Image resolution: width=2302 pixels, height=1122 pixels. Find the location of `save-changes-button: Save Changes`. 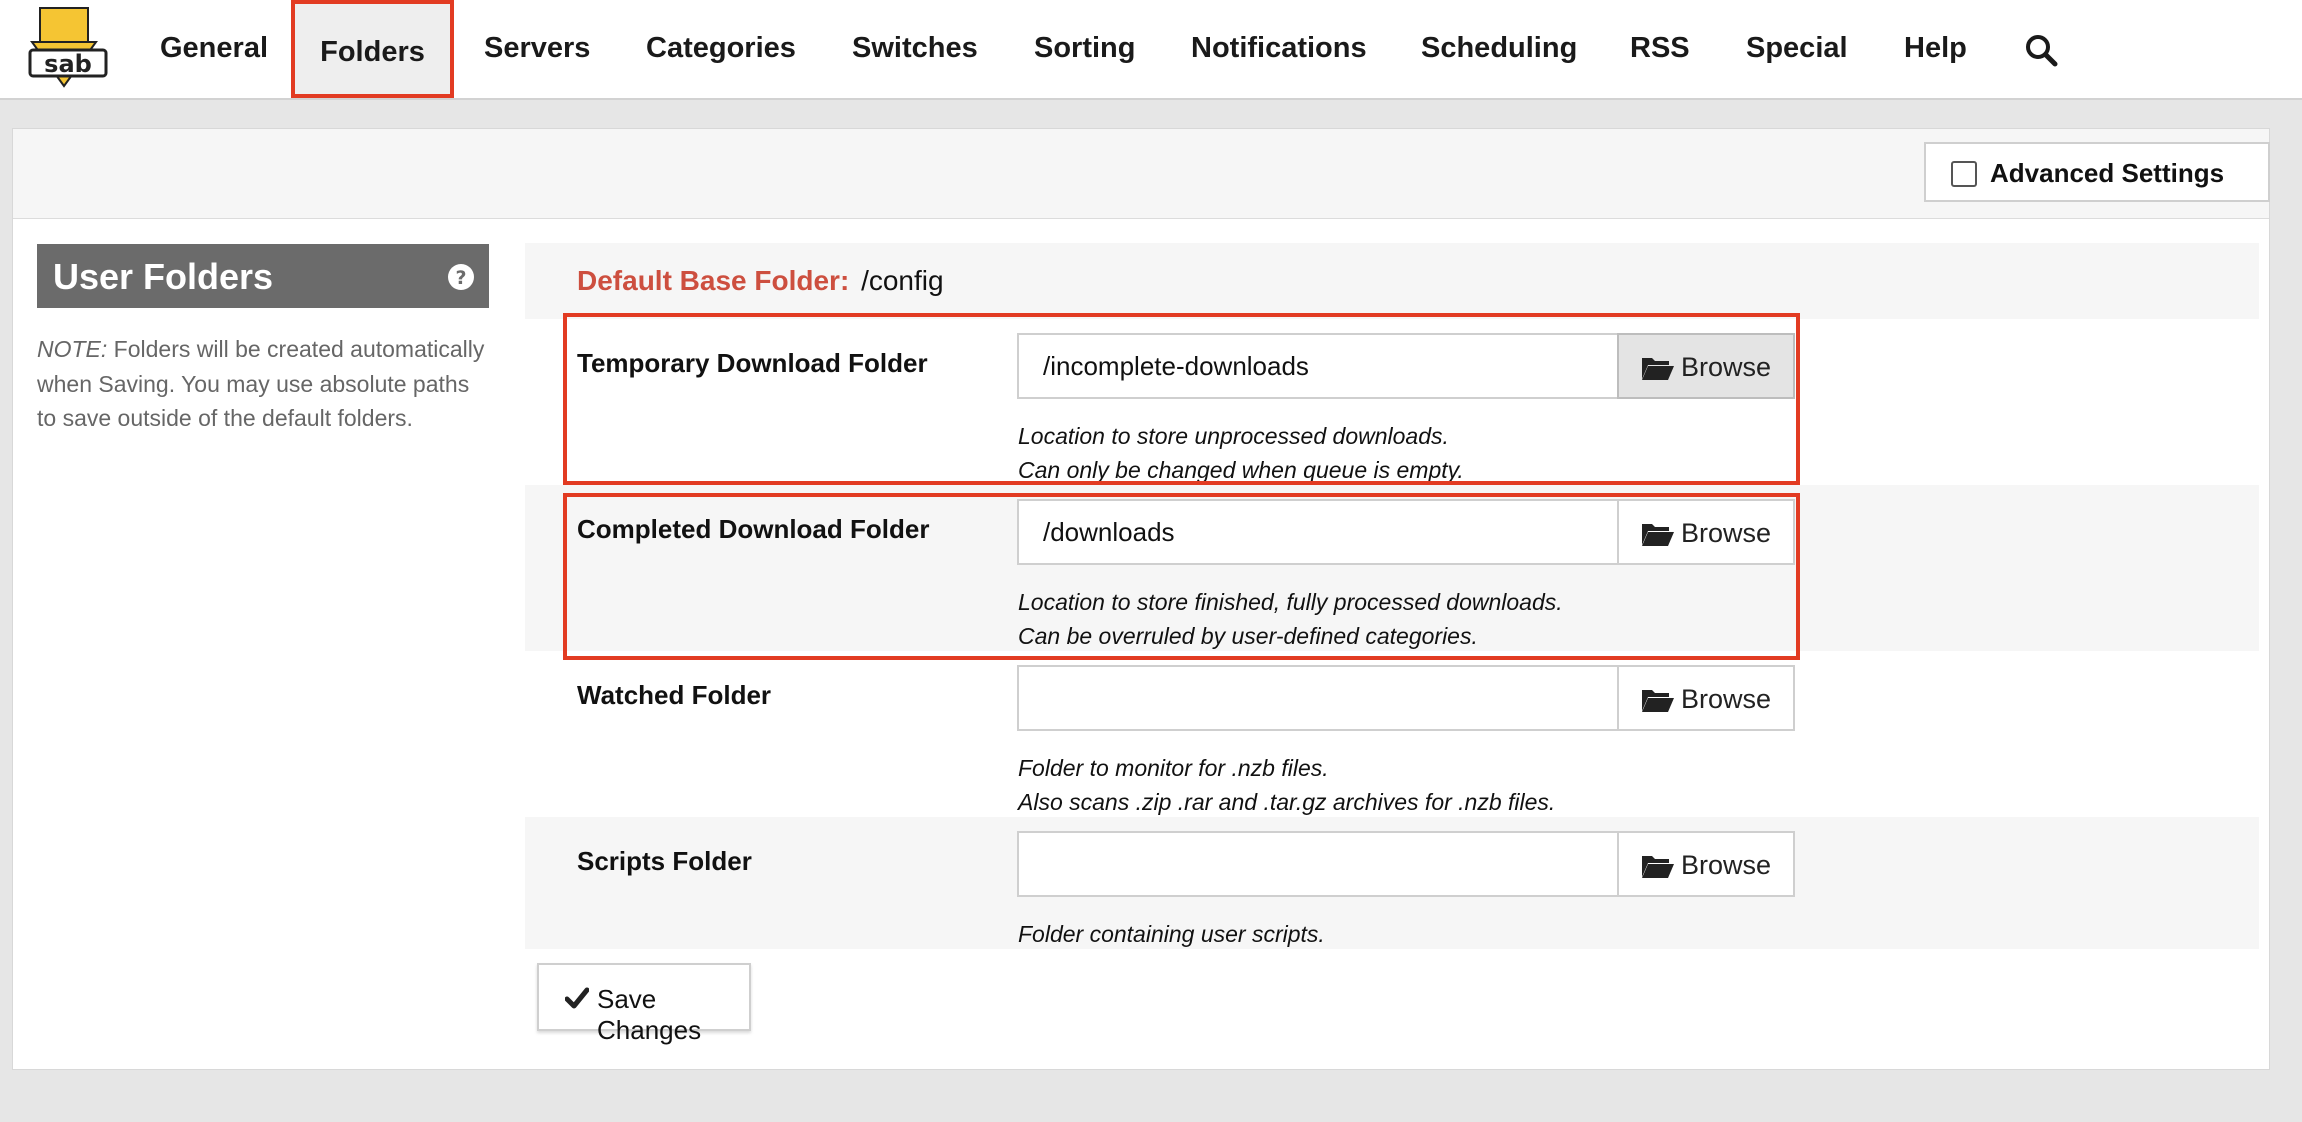

save-changes-button: Save Changes is located at coordinates (644, 1004).